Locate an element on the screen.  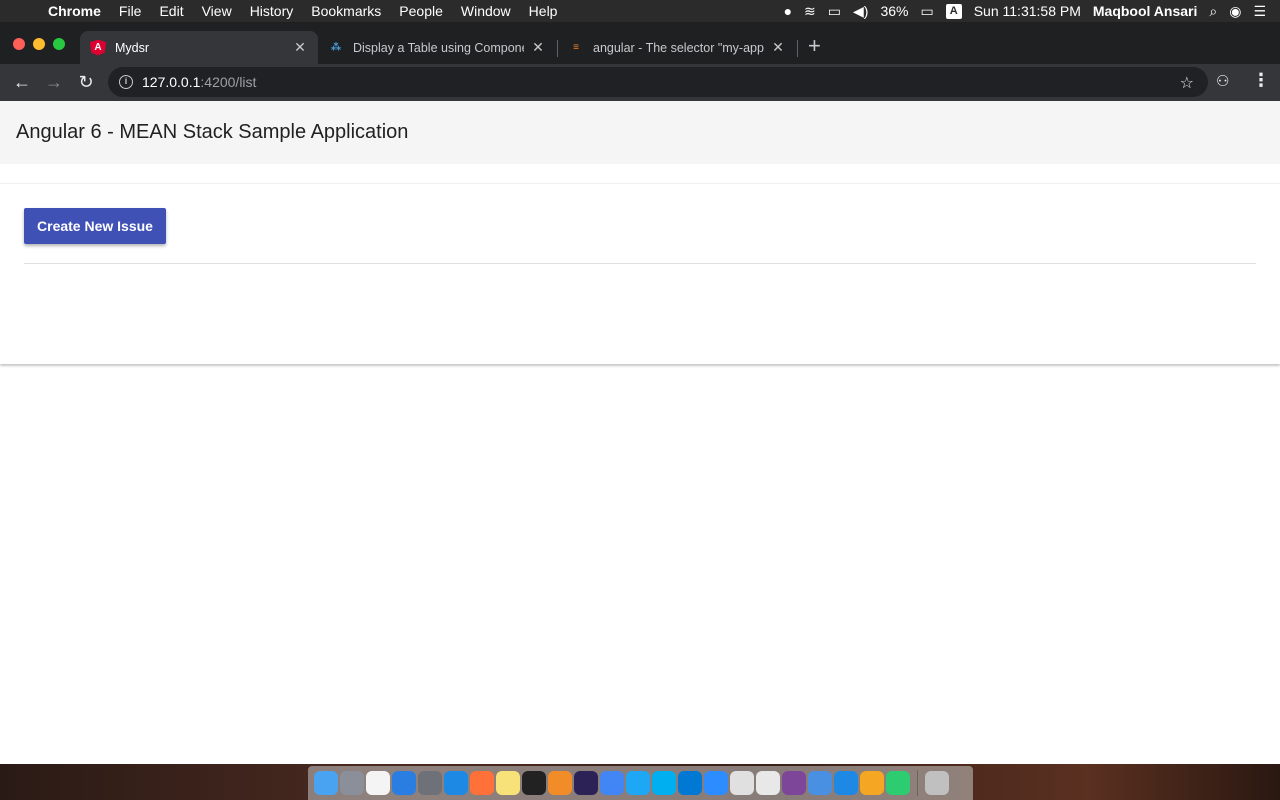
stackoverflow-icon: ≡ is located at coordinates (576, 47).